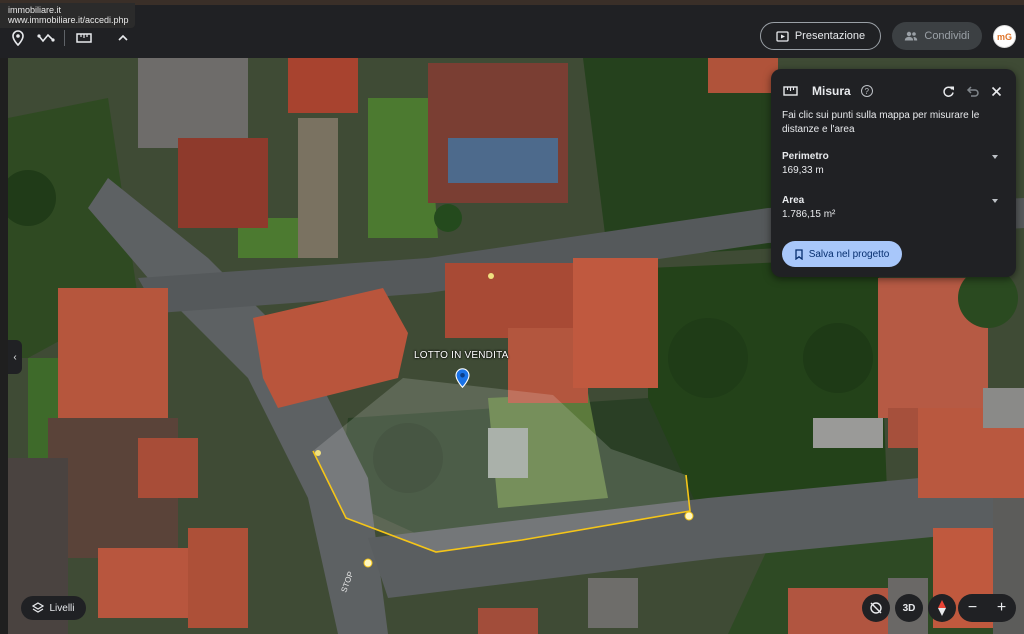 This screenshot has height=634, width=1024. What do you see at coordinates (35, 10) in the screenshot?
I see `tooltip-site: immobiliare.it` at bounding box center [35, 10].